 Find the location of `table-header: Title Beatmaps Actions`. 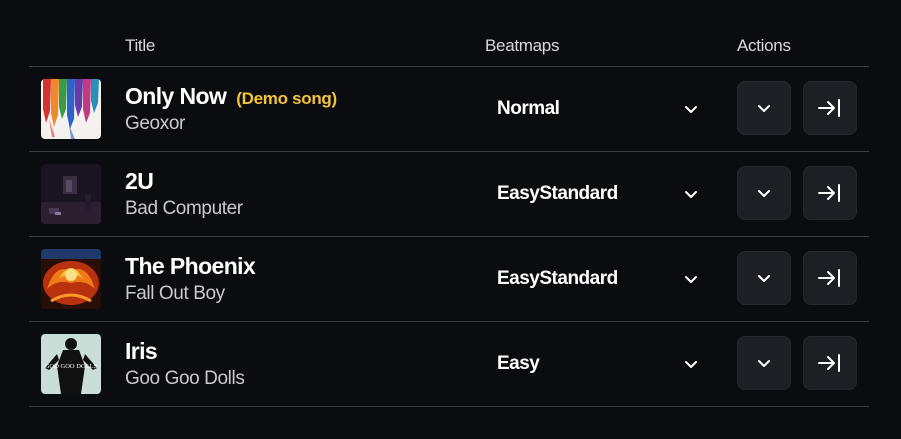

table-header: Title Beatmaps Actions is located at coordinates (449, 33).